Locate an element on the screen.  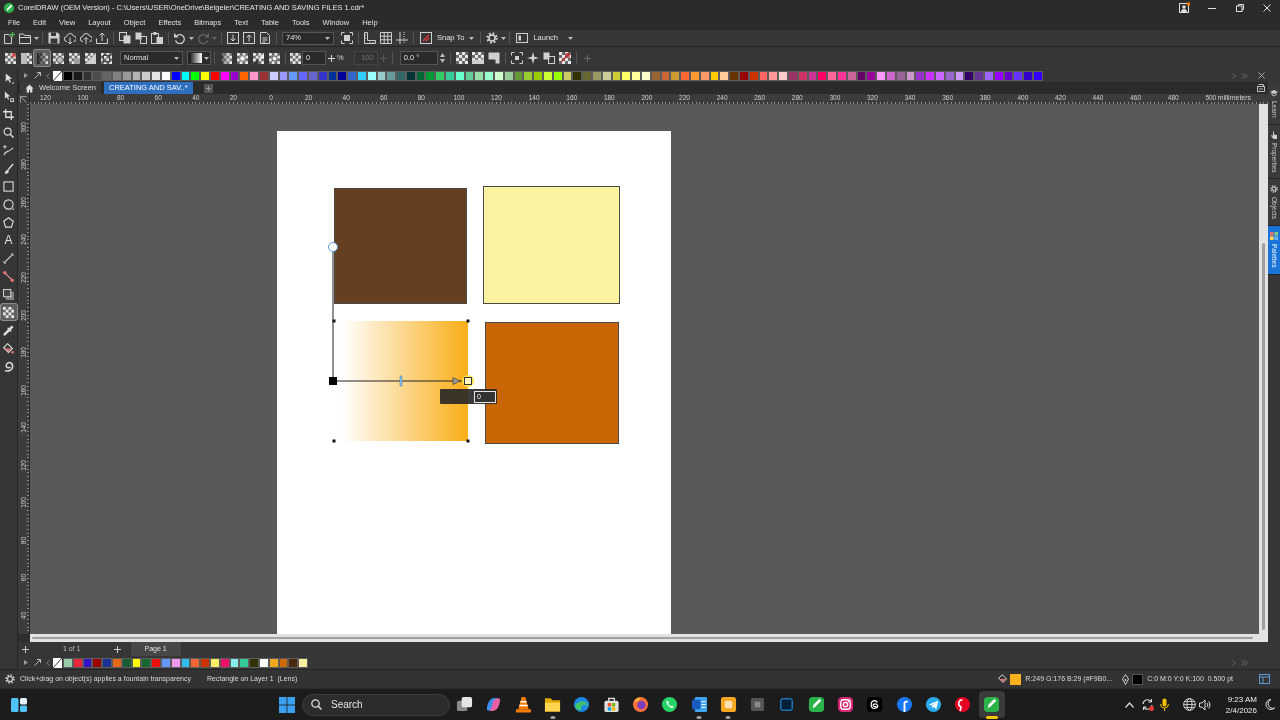
pen-nib-icon is located at coordinates (1126, 679).